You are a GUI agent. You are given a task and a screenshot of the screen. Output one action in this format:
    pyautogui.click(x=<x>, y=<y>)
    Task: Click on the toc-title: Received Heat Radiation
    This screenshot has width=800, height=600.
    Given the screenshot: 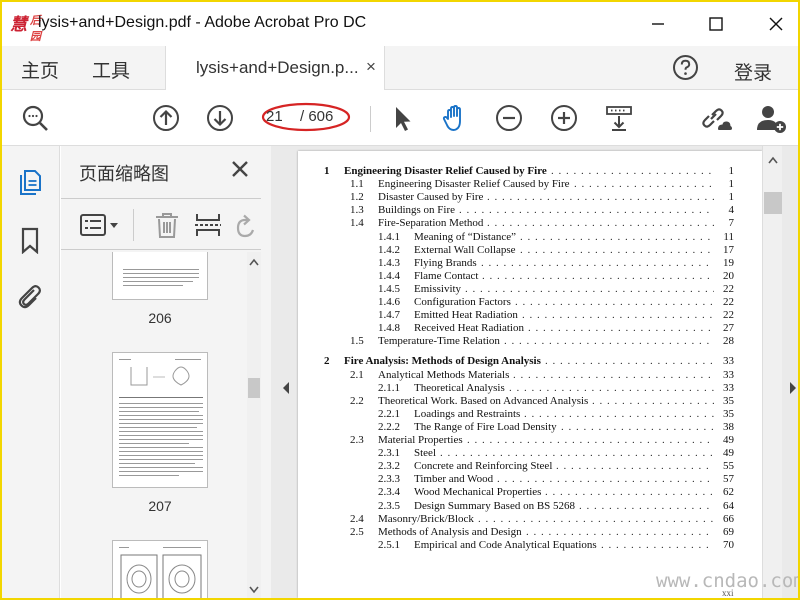 What is the action you would take?
    pyautogui.click(x=469, y=328)
    